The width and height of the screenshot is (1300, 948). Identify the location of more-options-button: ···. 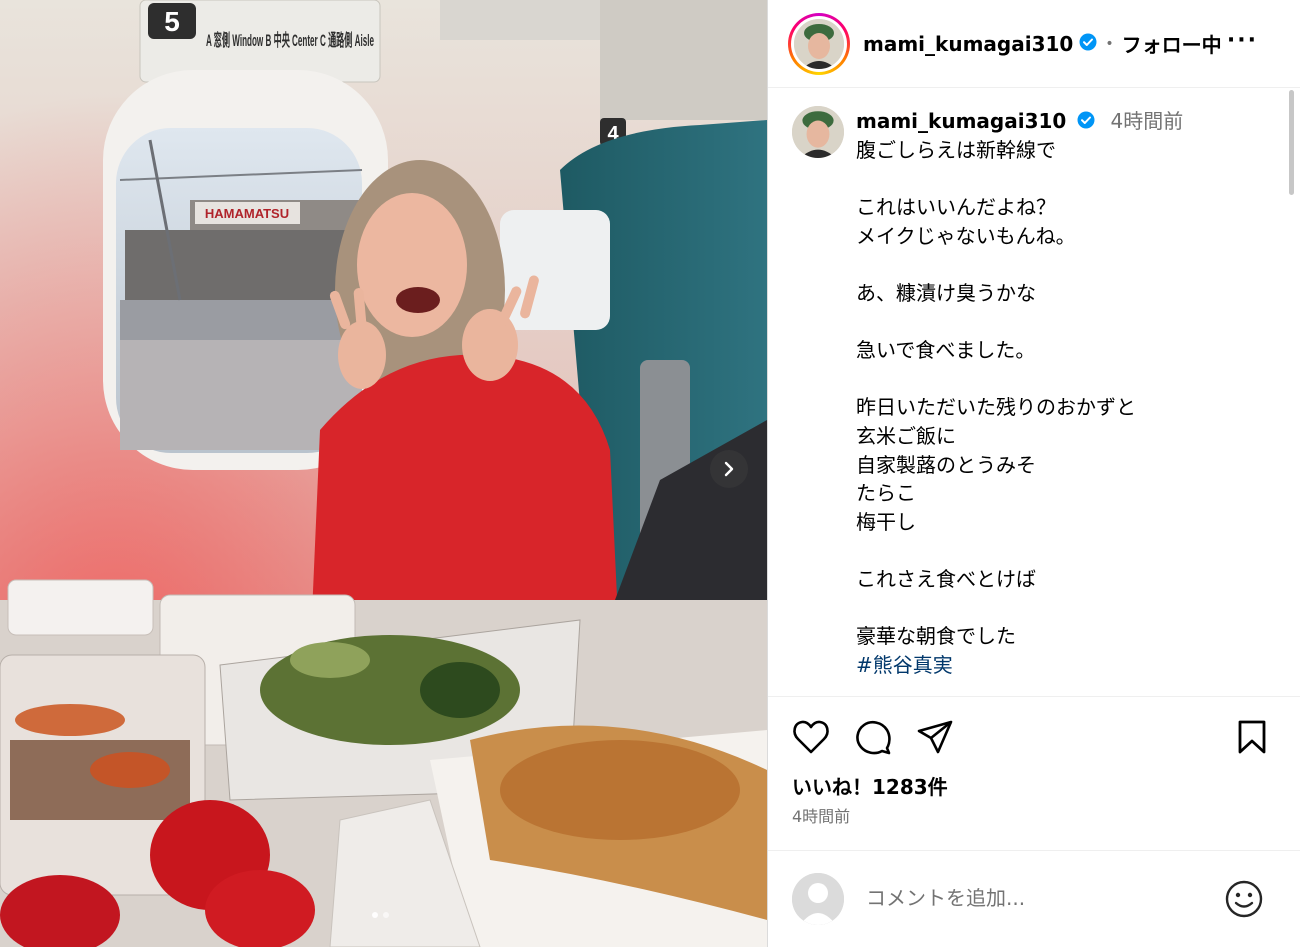
(1242, 40).